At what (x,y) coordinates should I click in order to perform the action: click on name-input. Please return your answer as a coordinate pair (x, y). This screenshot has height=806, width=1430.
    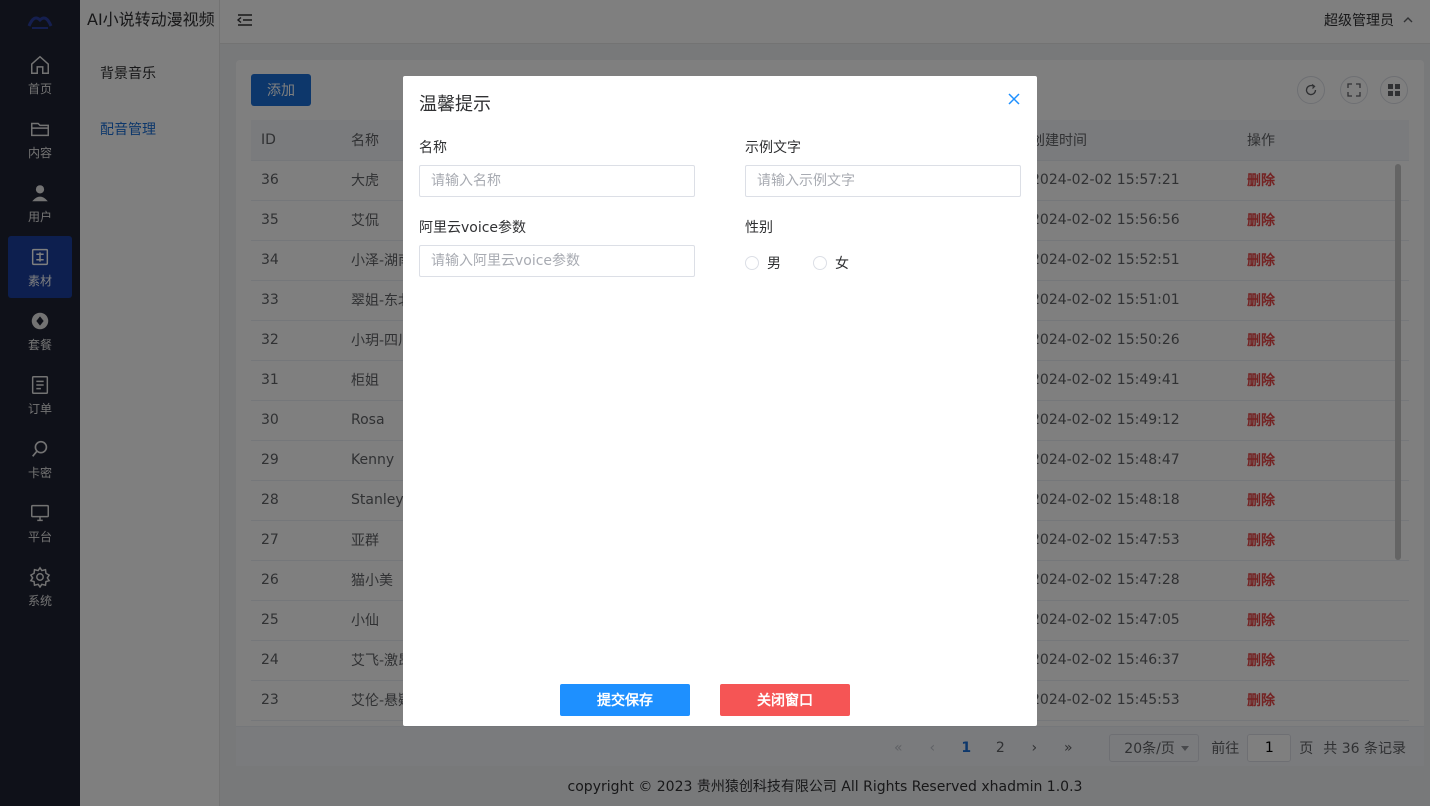
    Looking at the image, I should click on (557, 181).